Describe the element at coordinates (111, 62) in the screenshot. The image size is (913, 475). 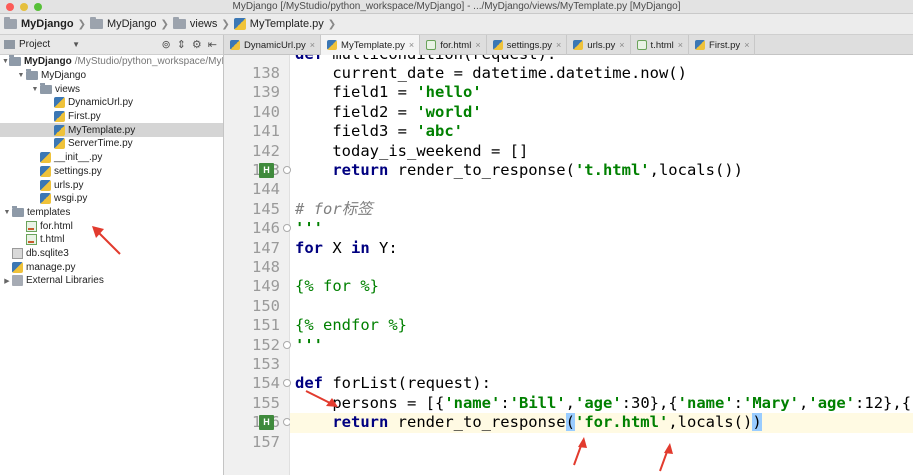
I see `tree-item: ▼ MyDjango/MyStudio/python_workspace/MyDj` at that location.